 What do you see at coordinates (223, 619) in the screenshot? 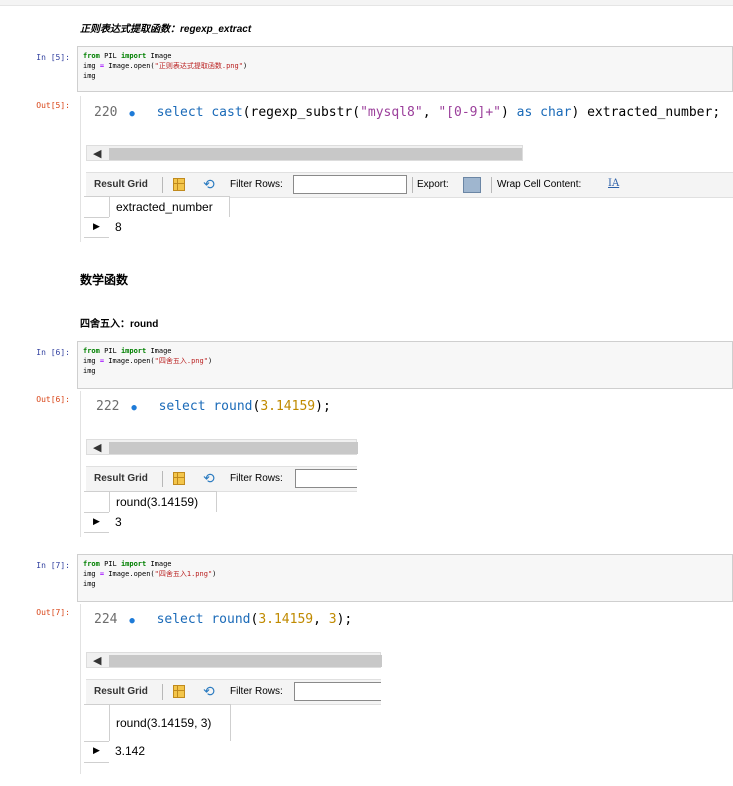
I see `sql-line-7: 224 ● select round(3.14159, 3);` at bounding box center [223, 619].